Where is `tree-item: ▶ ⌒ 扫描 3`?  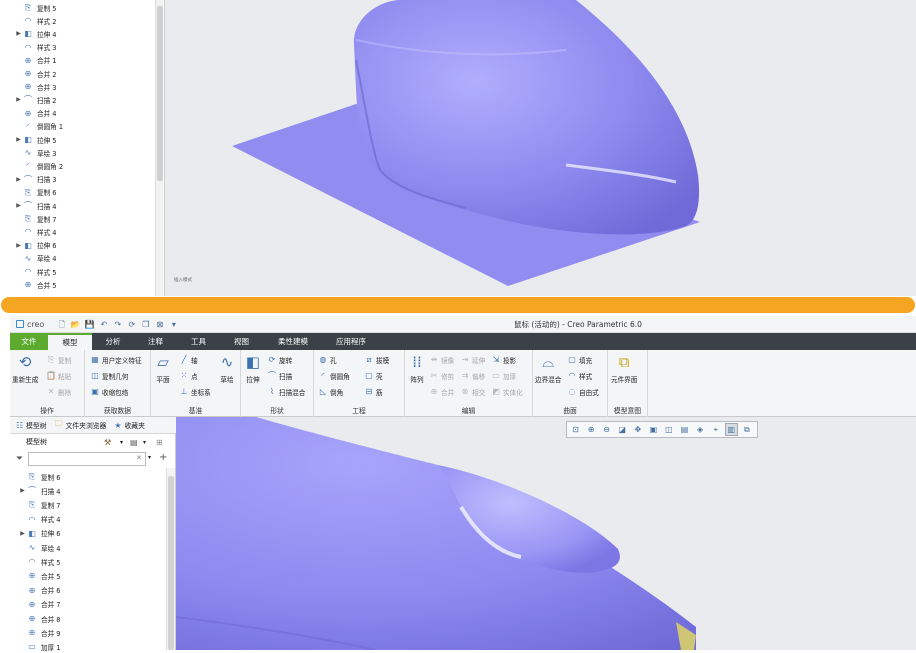 tree-item: ▶ ⌒ 扫描 3 is located at coordinates (35, 179).